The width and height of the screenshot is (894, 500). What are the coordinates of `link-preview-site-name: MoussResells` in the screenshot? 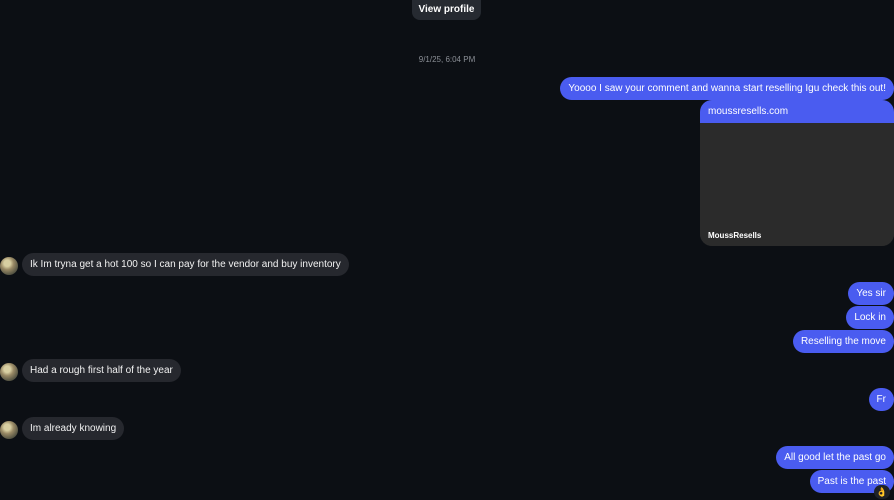 It's located at (735, 235).